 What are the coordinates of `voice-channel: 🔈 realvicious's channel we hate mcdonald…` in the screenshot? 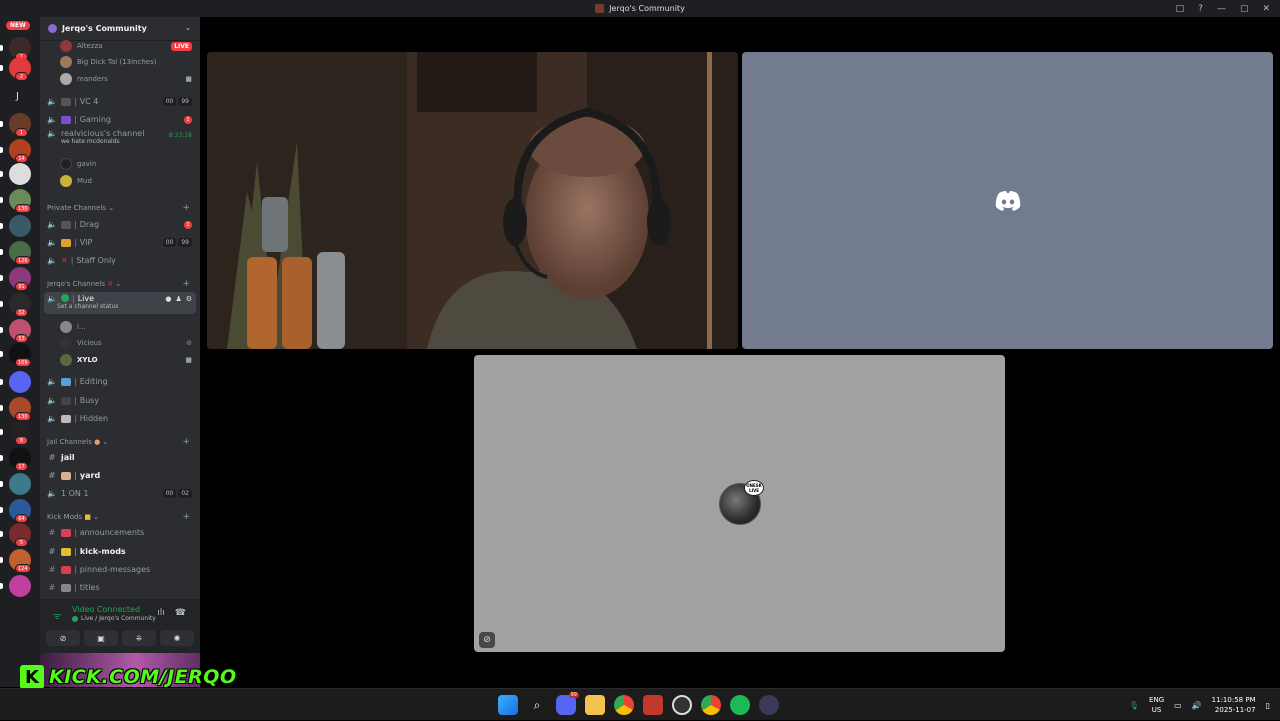 It's located at (120, 140).